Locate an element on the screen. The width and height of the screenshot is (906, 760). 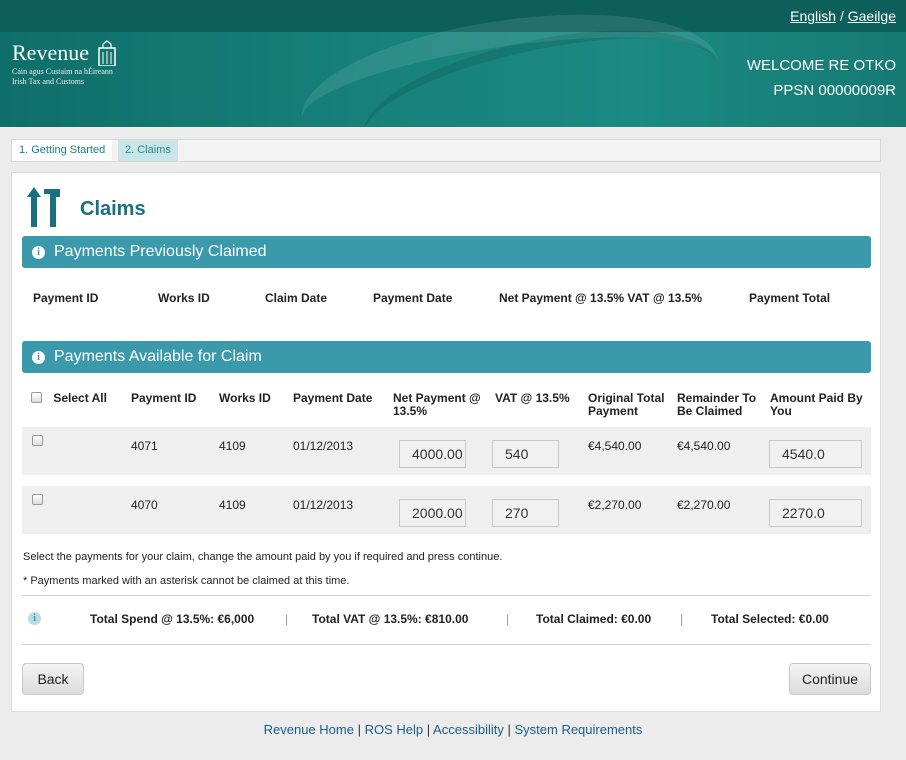
total-spend: Total Spend @ 13.5%: €6,000 is located at coordinates (172, 619).